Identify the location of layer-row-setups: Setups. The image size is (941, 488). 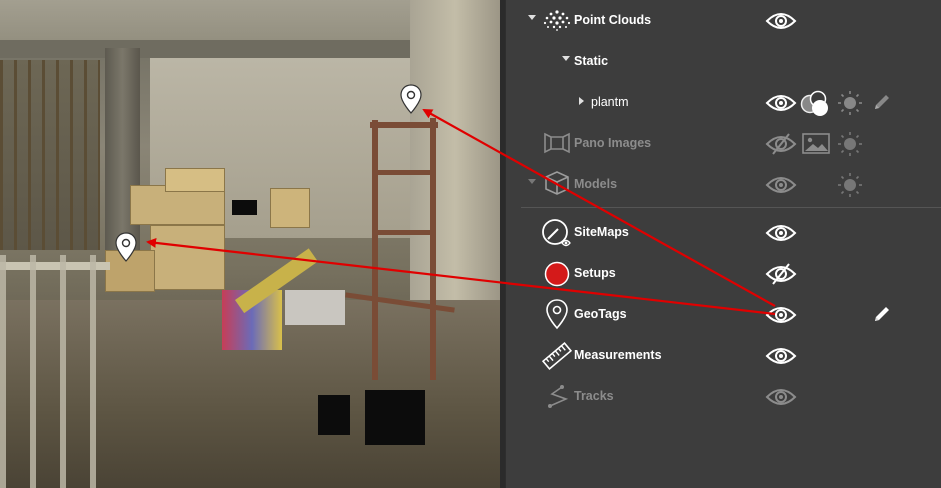
(723, 273).